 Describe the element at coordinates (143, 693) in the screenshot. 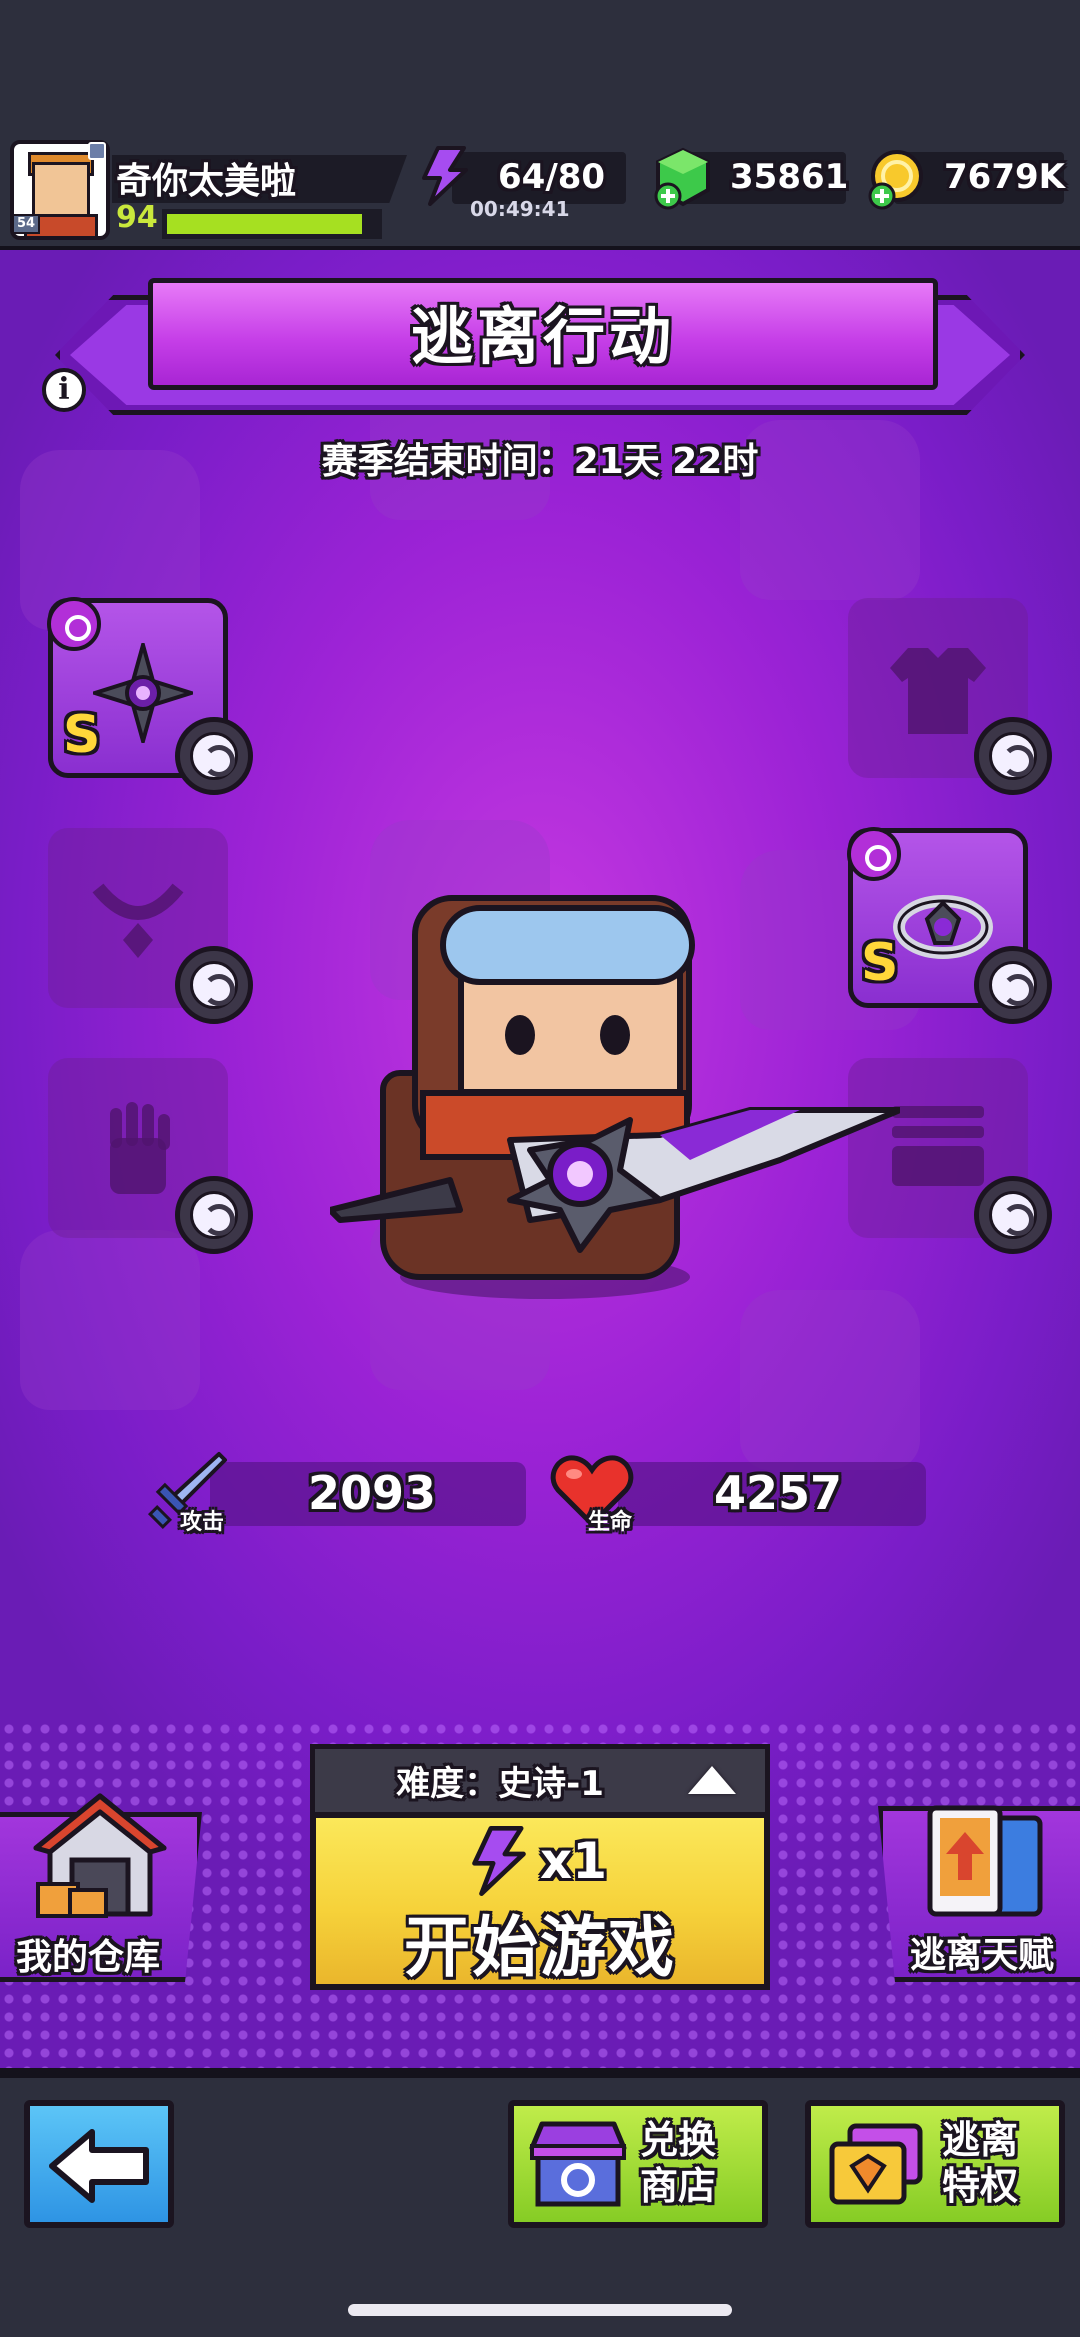

I see `shuriken-weapon-icon` at that location.